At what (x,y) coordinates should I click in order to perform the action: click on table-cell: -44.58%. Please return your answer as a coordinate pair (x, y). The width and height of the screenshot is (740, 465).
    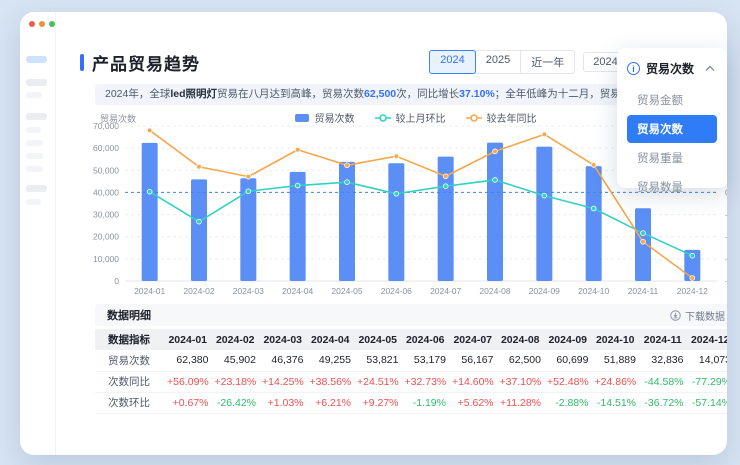
    Looking at the image, I should click on (666, 382).